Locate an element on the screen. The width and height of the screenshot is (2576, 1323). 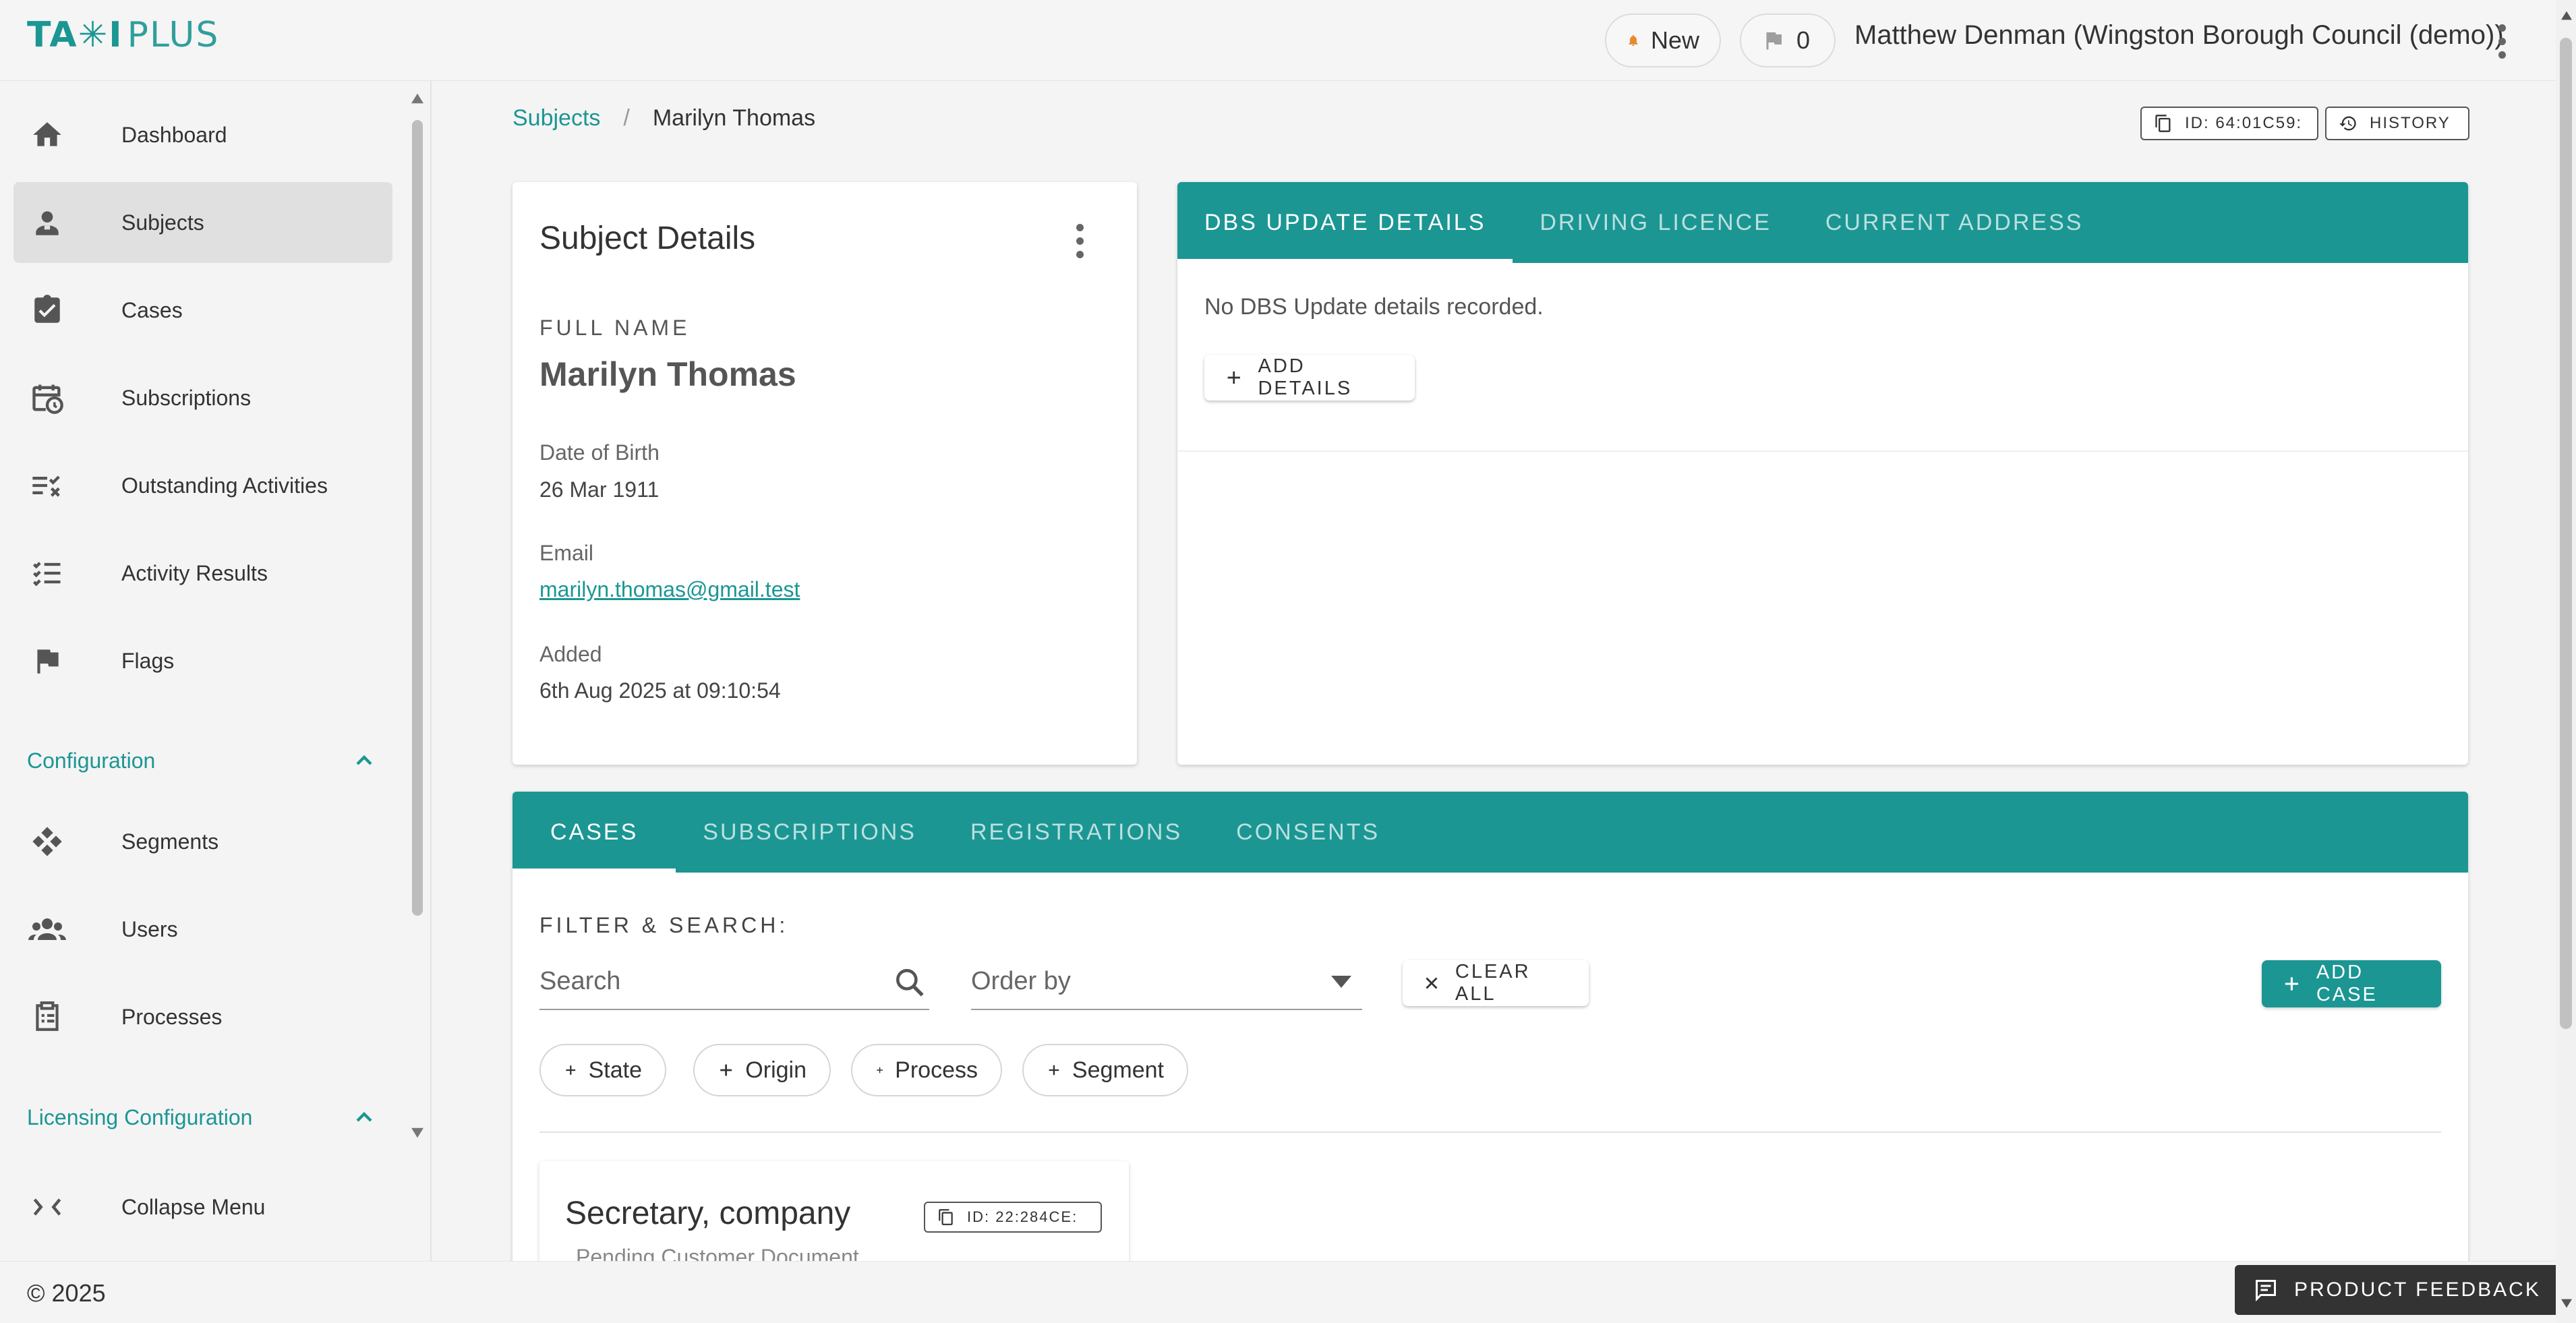
history-label: HISTORY is located at coordinates (2410, 123).